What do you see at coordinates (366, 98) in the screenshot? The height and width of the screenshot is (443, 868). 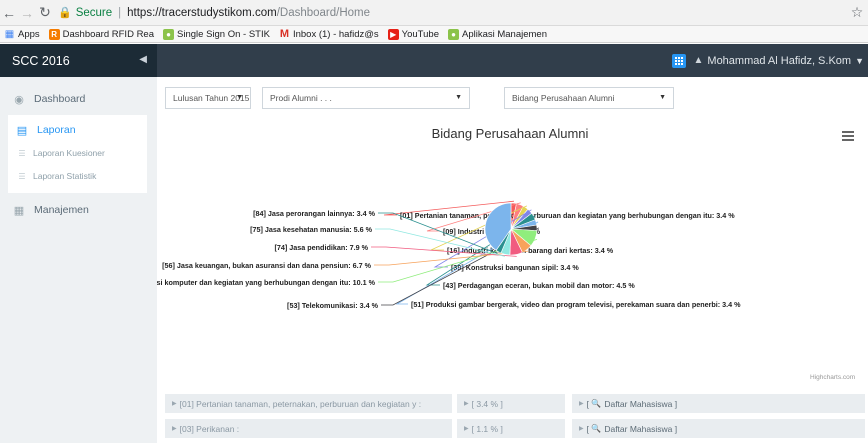 I see `prodi-select: Prodi Alumni . . . ▼` at bounding box center [366, 98].